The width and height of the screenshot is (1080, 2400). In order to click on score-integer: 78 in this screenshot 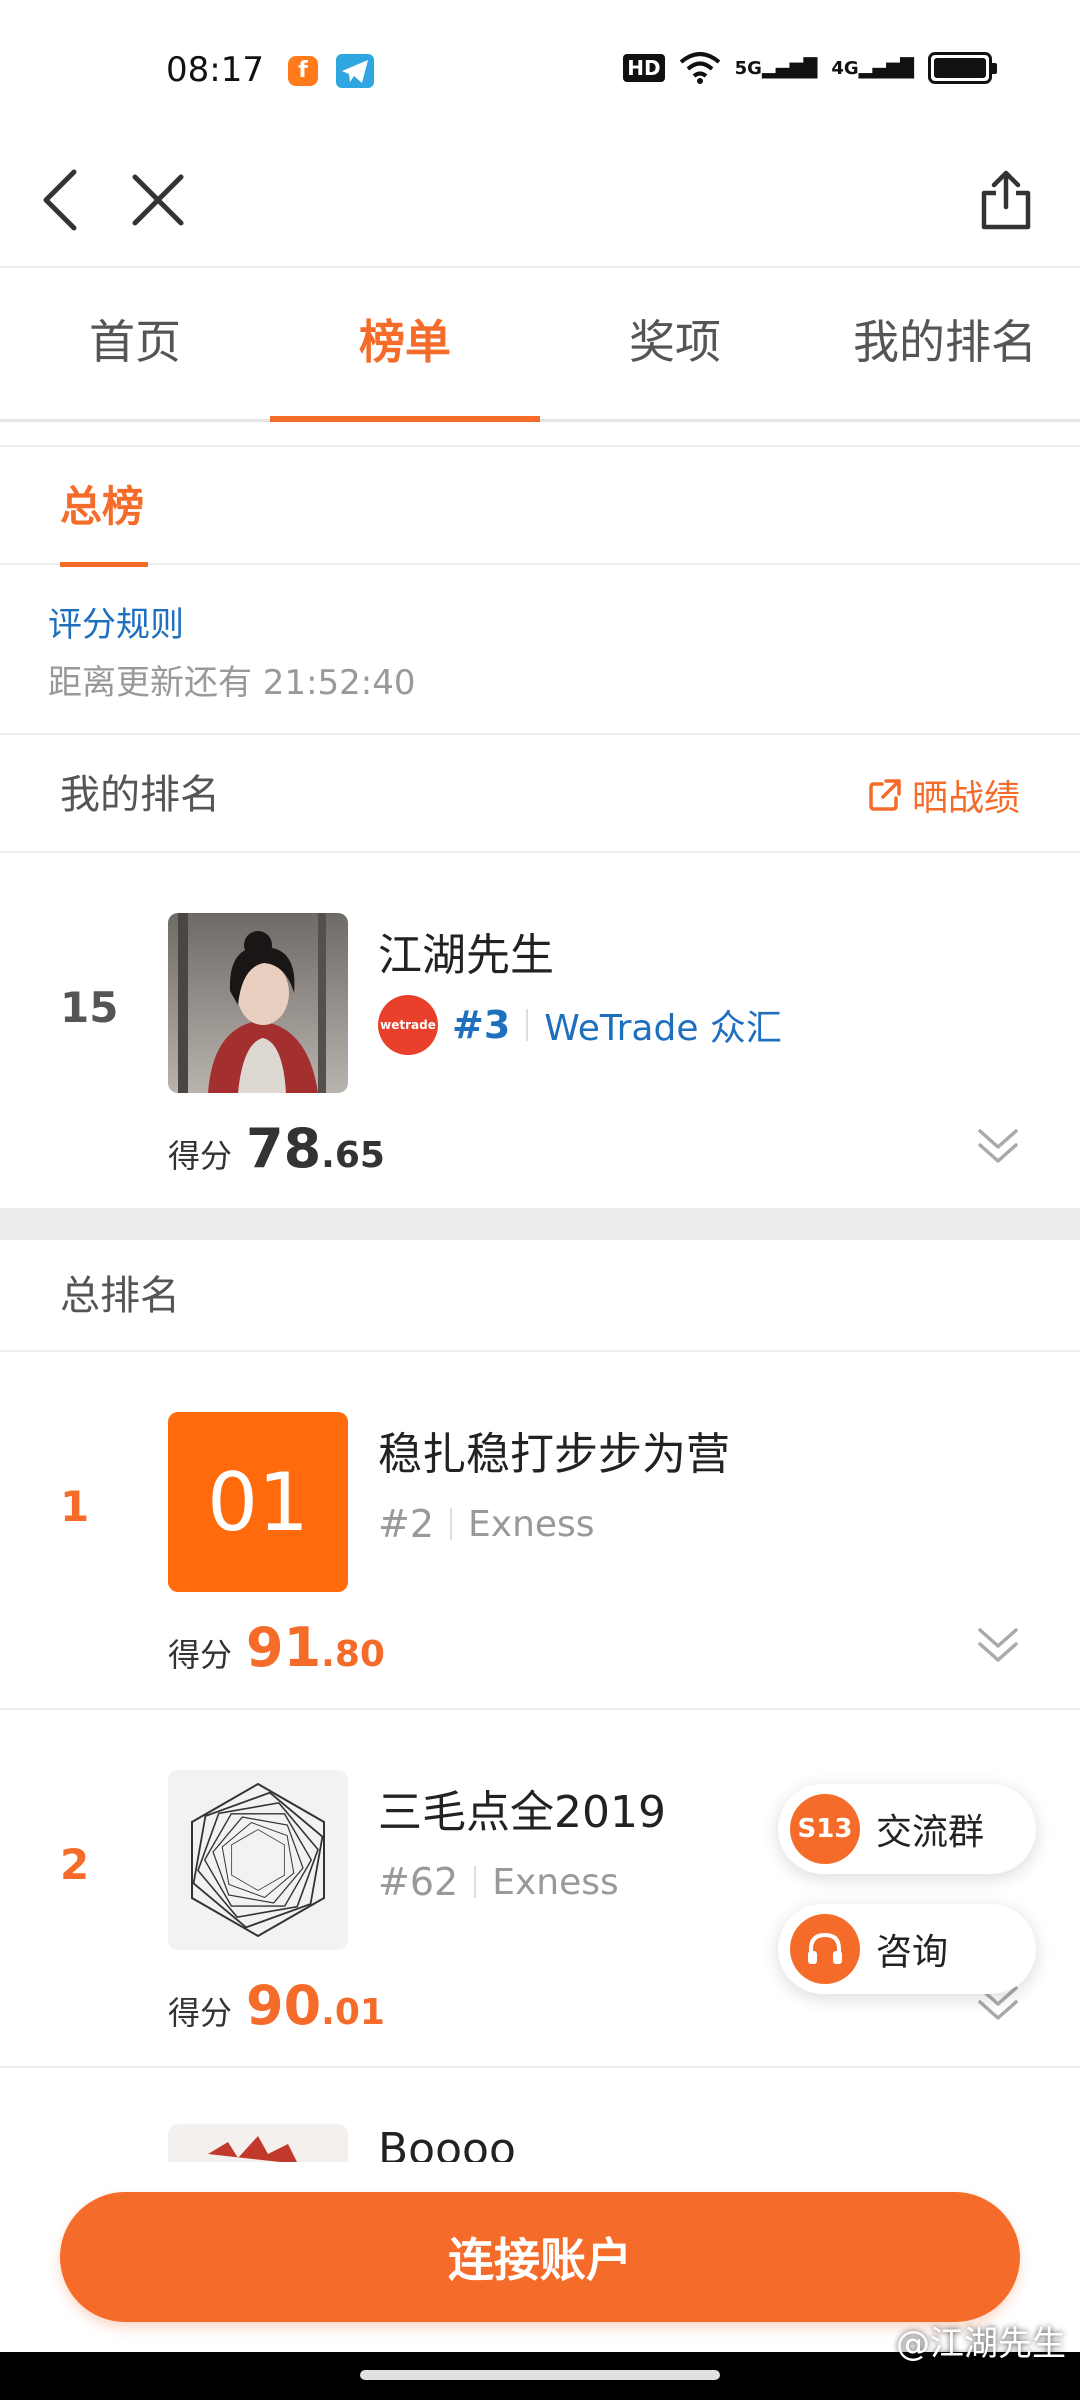, I will do `click(284, 1148)`.